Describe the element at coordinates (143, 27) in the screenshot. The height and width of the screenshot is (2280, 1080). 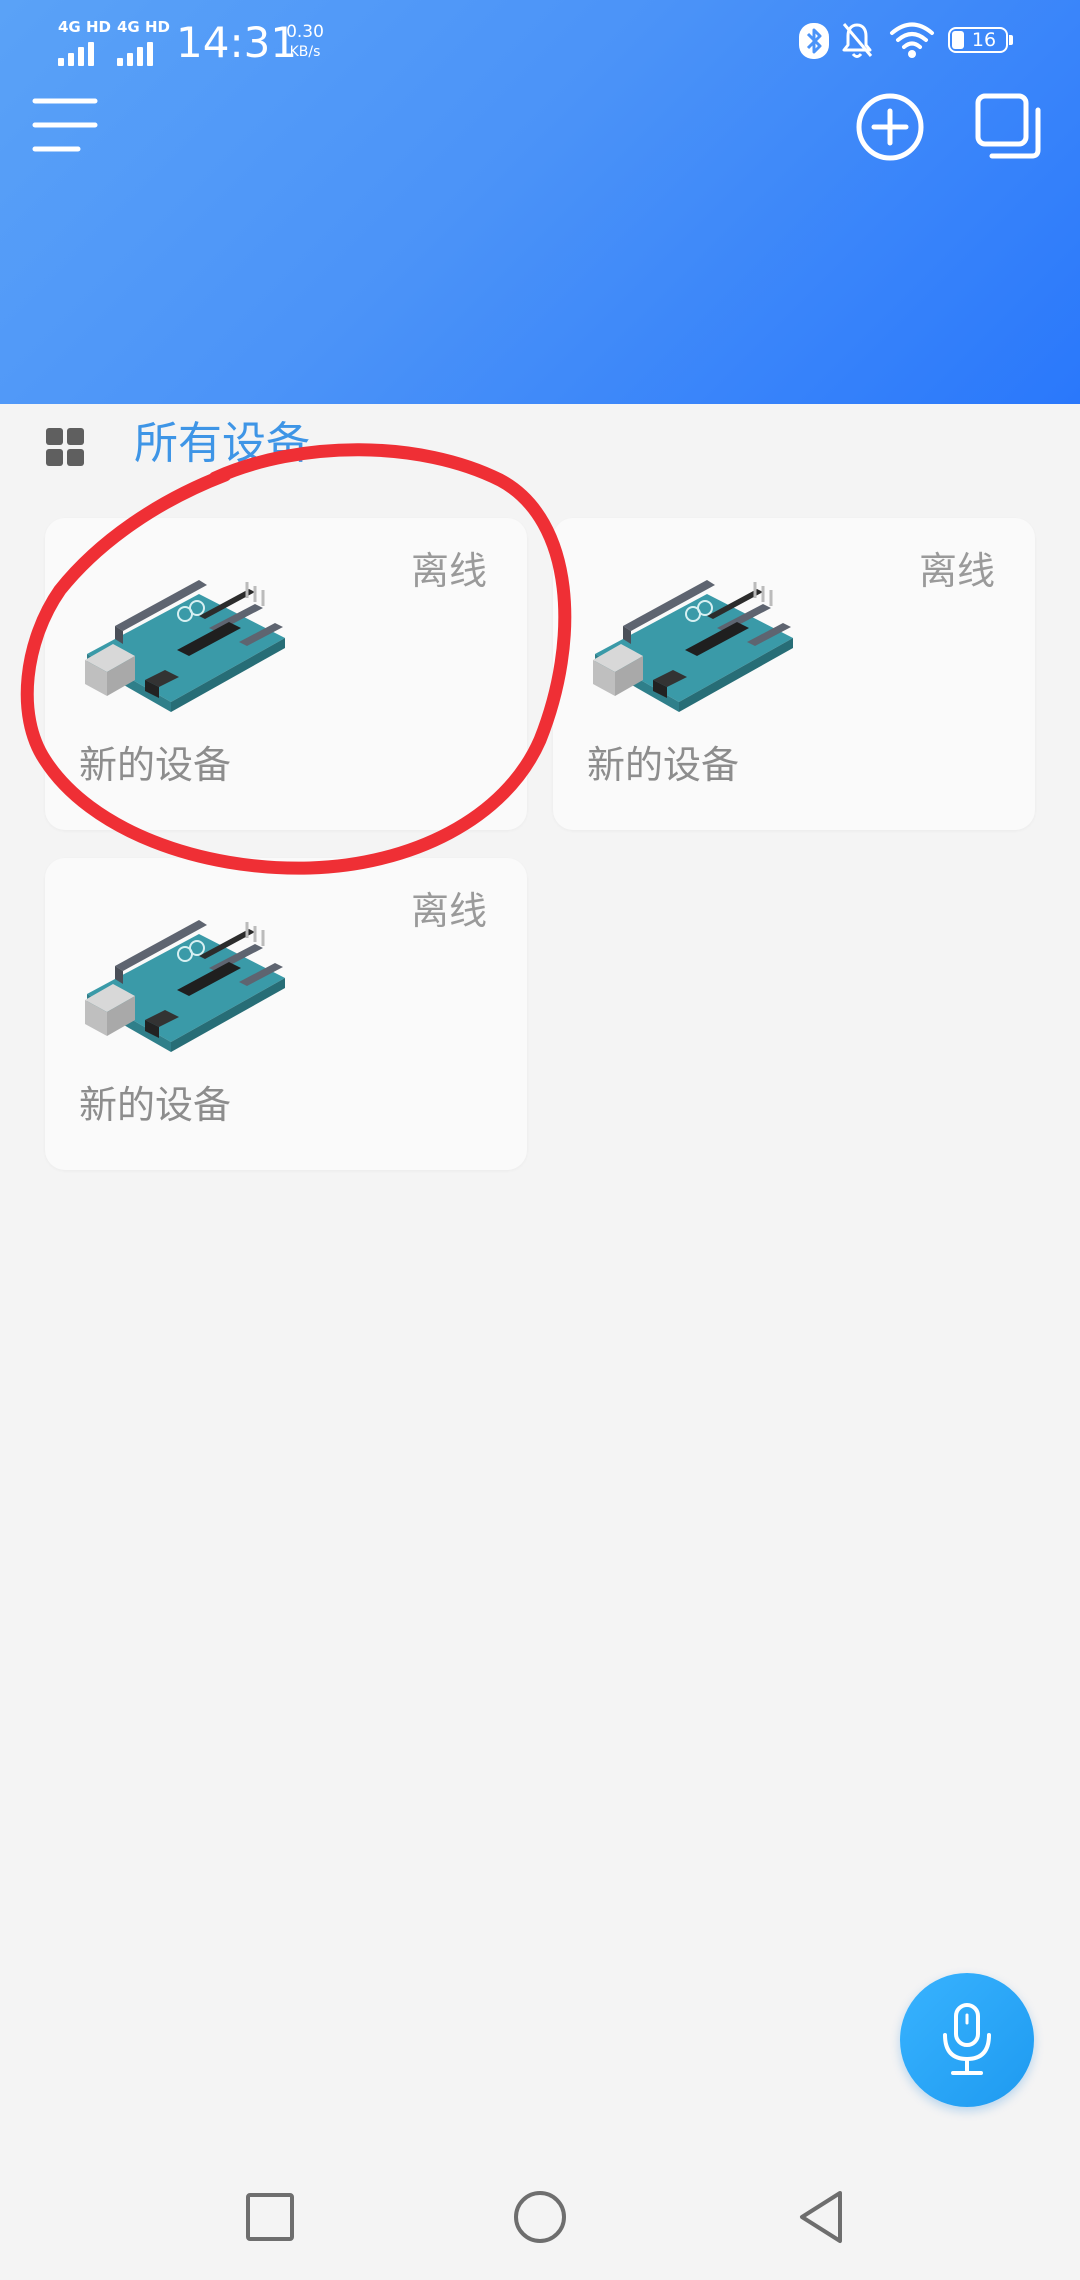
I see `sim2-network-label: 4G HD` at that location.